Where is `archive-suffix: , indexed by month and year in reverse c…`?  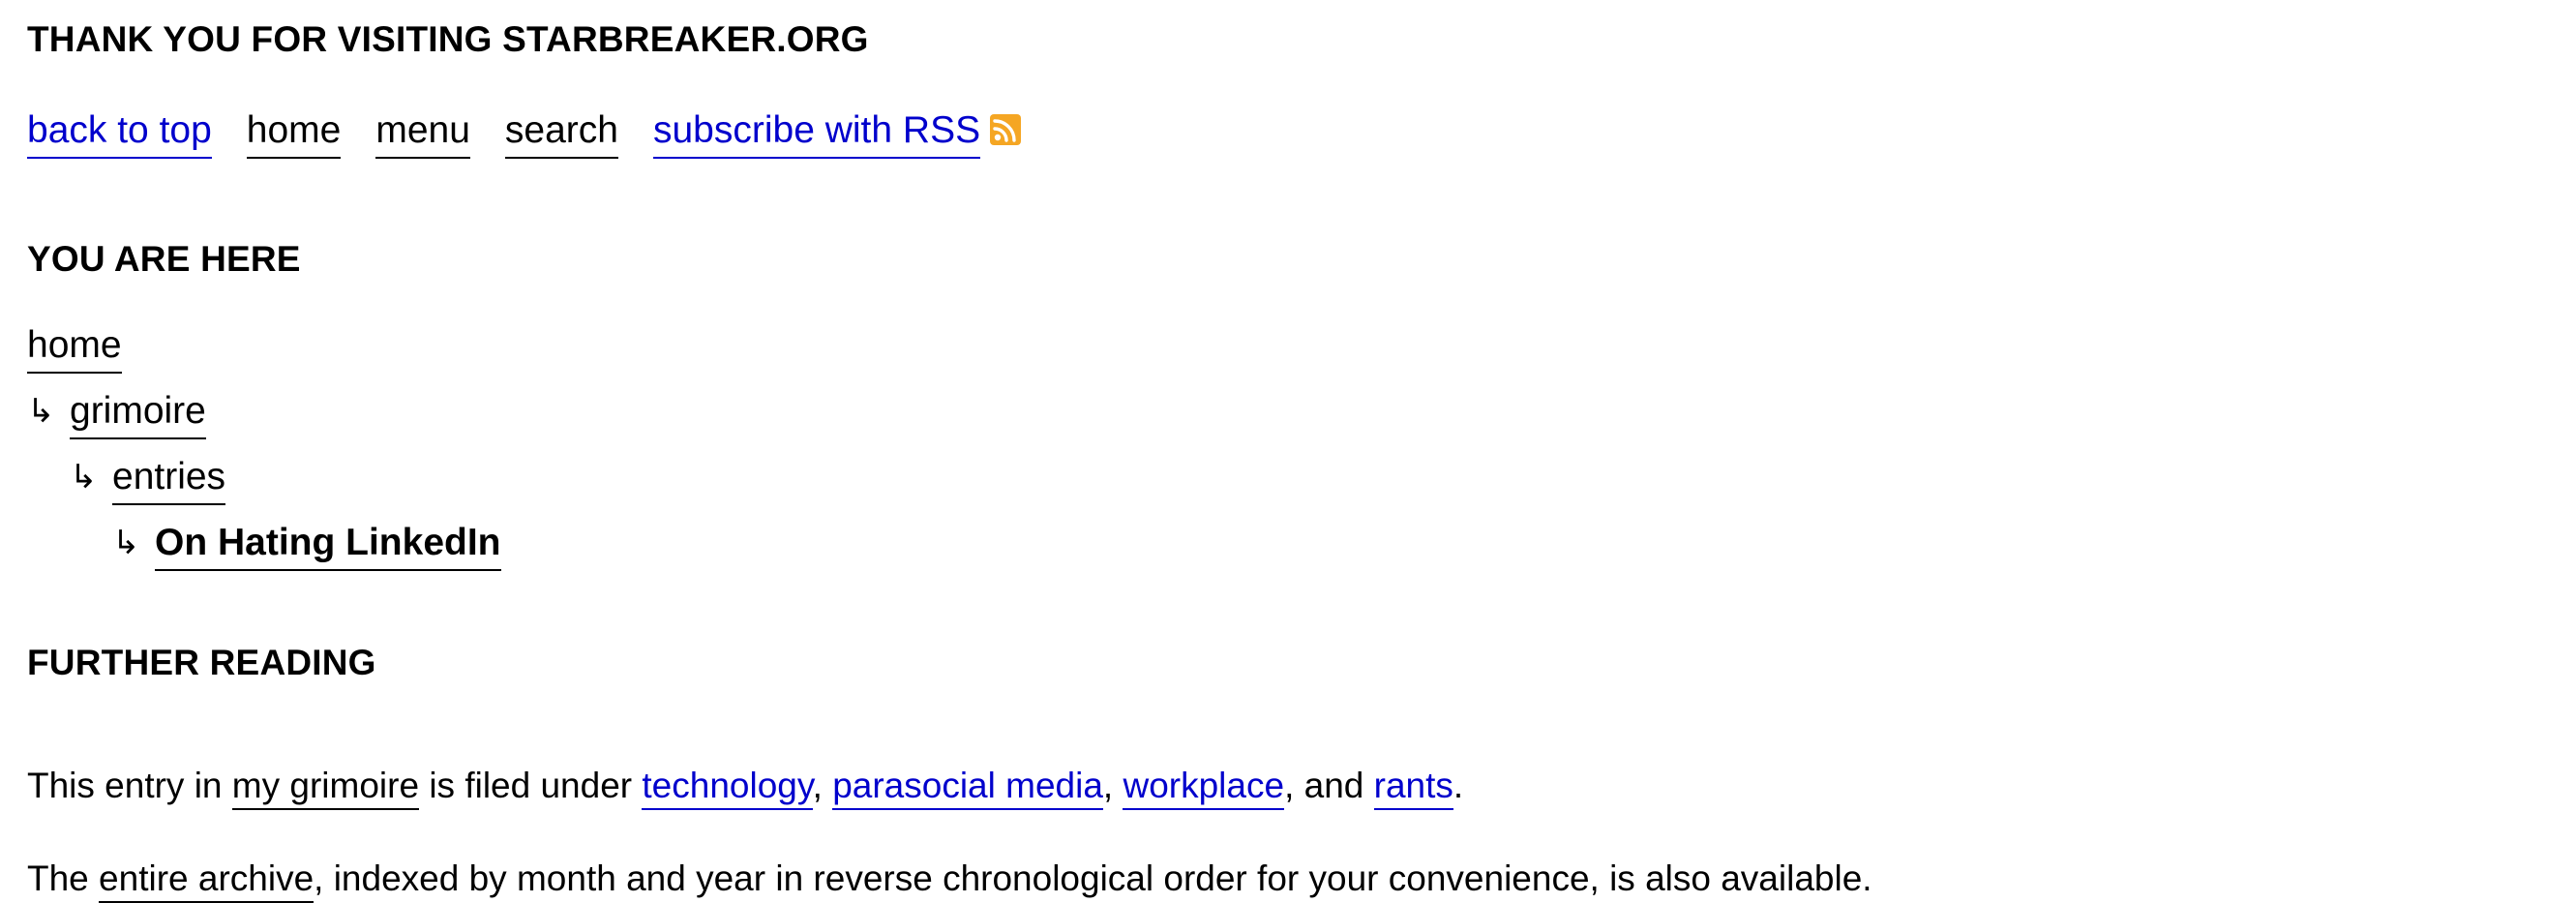
archive-suffix: , indexed by month and year in reverse c… is located at coordinates (1093, 878).